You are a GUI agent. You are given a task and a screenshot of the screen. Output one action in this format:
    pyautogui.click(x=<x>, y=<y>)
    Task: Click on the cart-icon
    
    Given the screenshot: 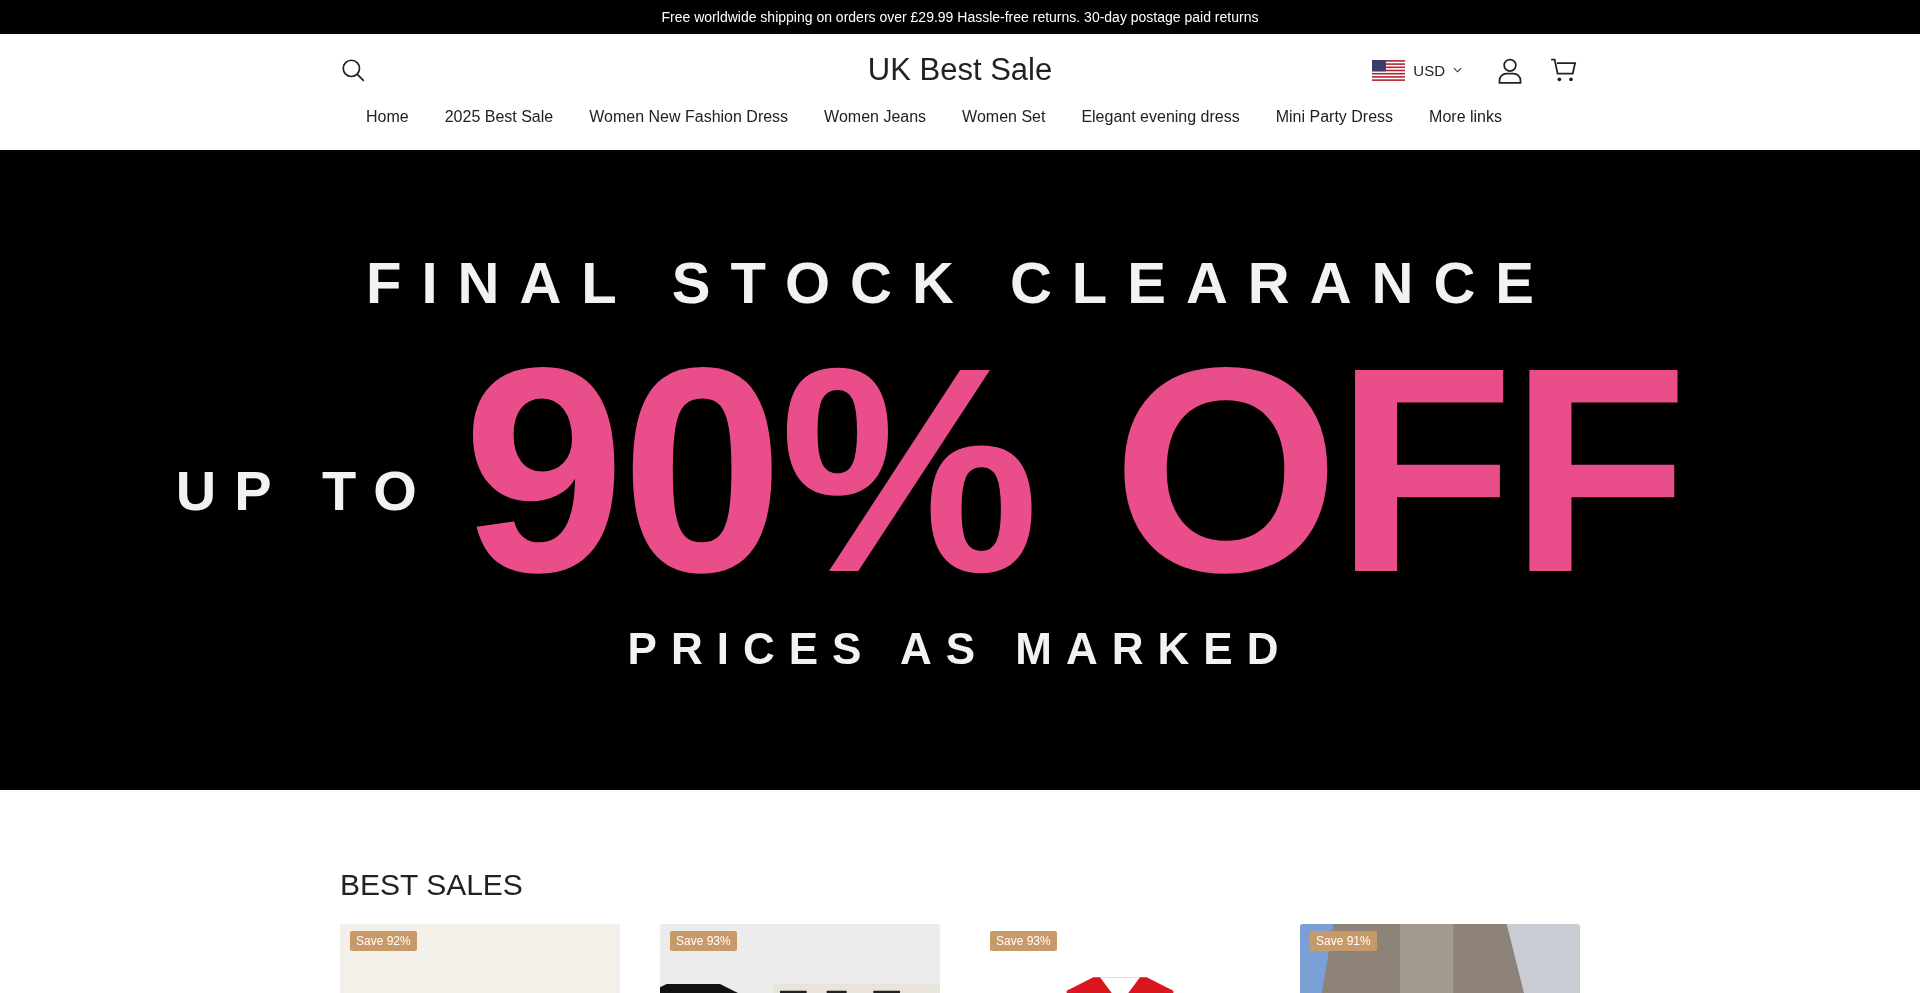 What is the action you would take?
    pyautogui.click(x=1564, y=70)
    